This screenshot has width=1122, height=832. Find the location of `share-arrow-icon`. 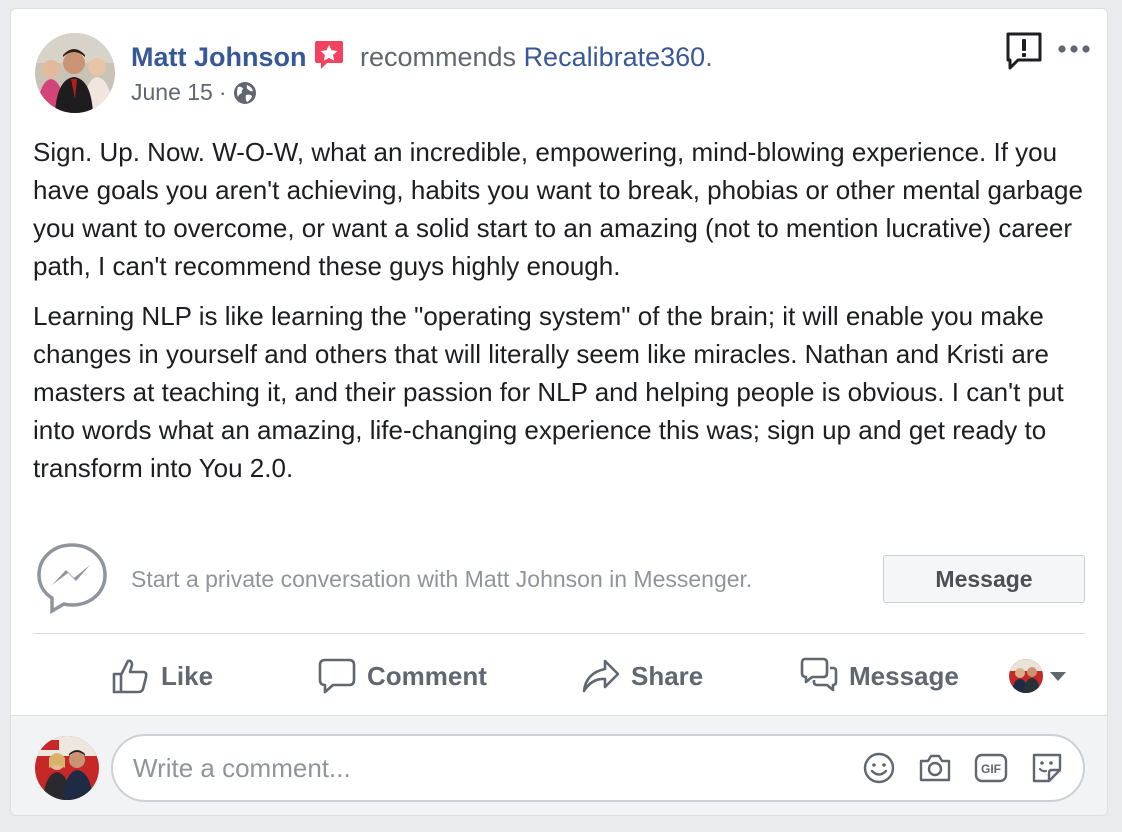

share-arrow-icon is located at coordinates (601, 676).